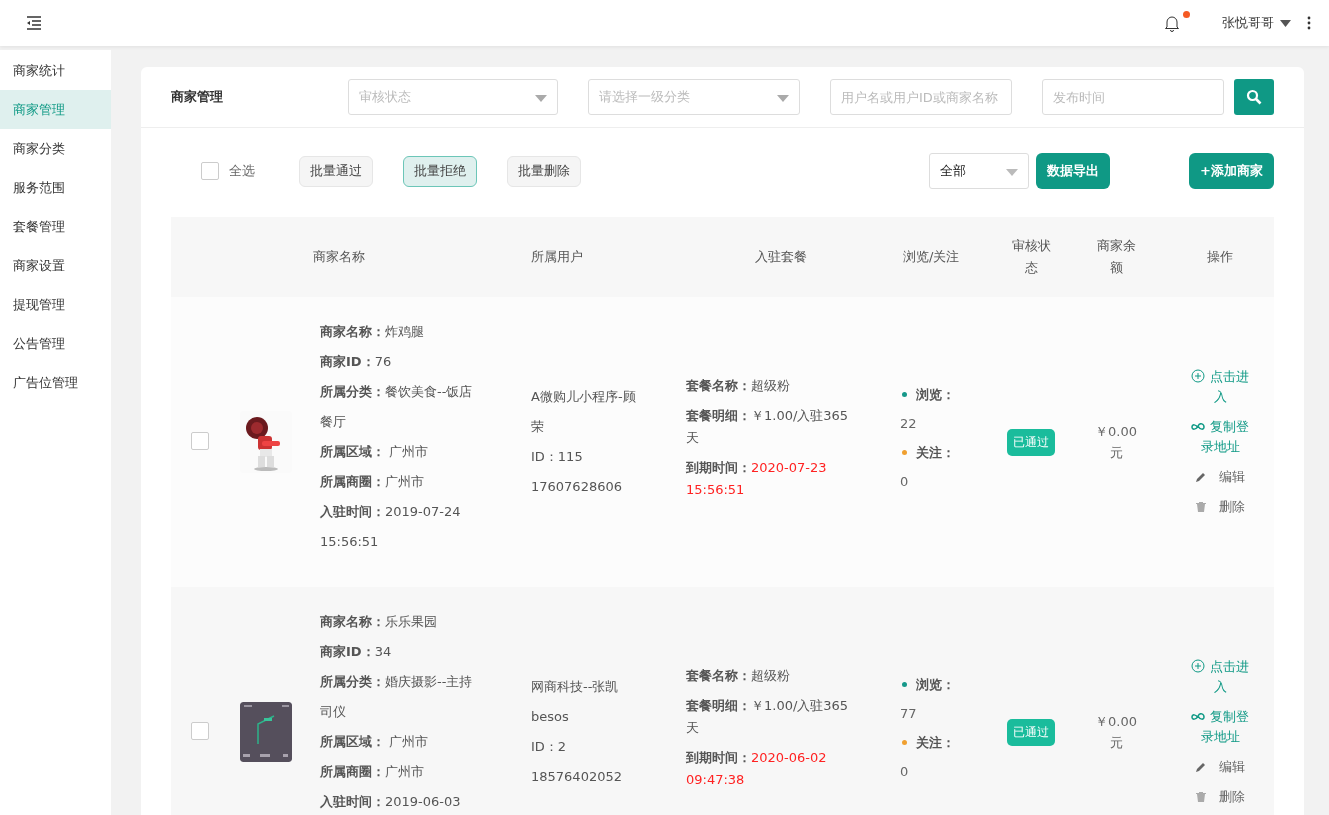  I want to click on input-field: 用户名或用户ID或商家名称, so click(921, 97).